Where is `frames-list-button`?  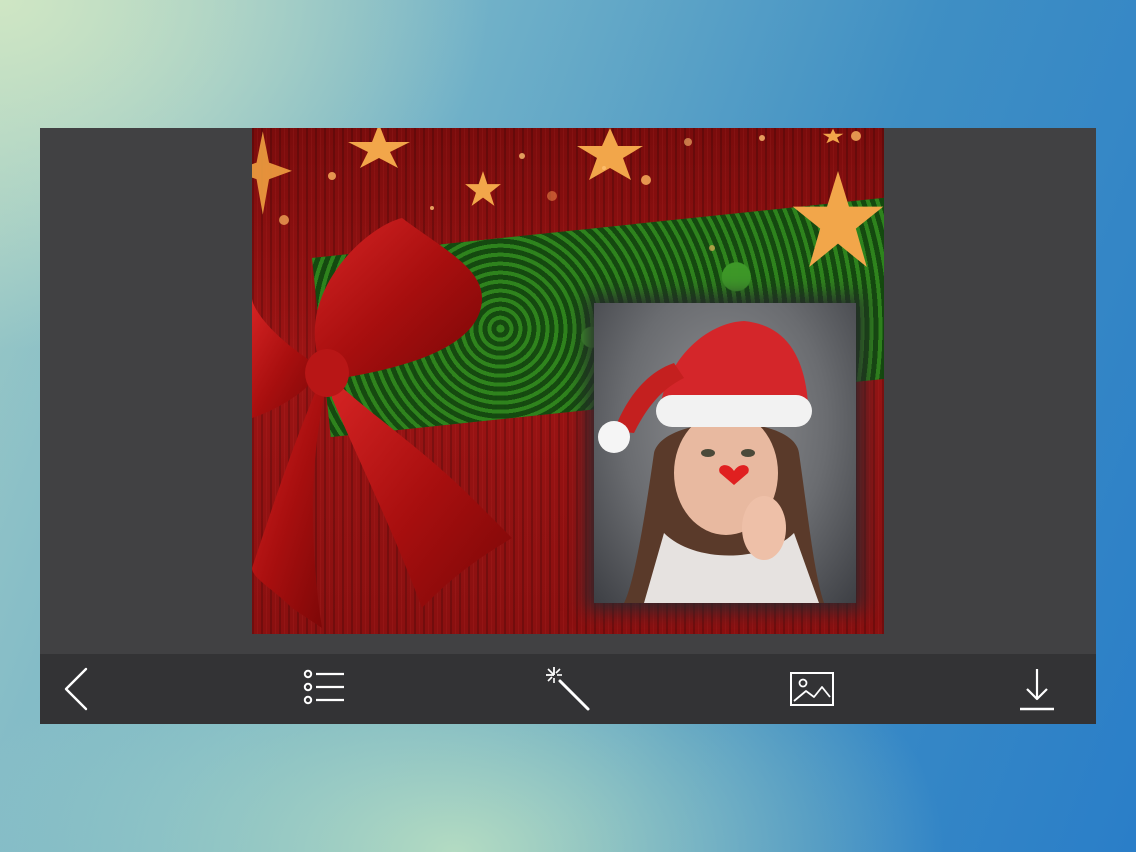 frames-list-button is located at coordinates (324, 689).